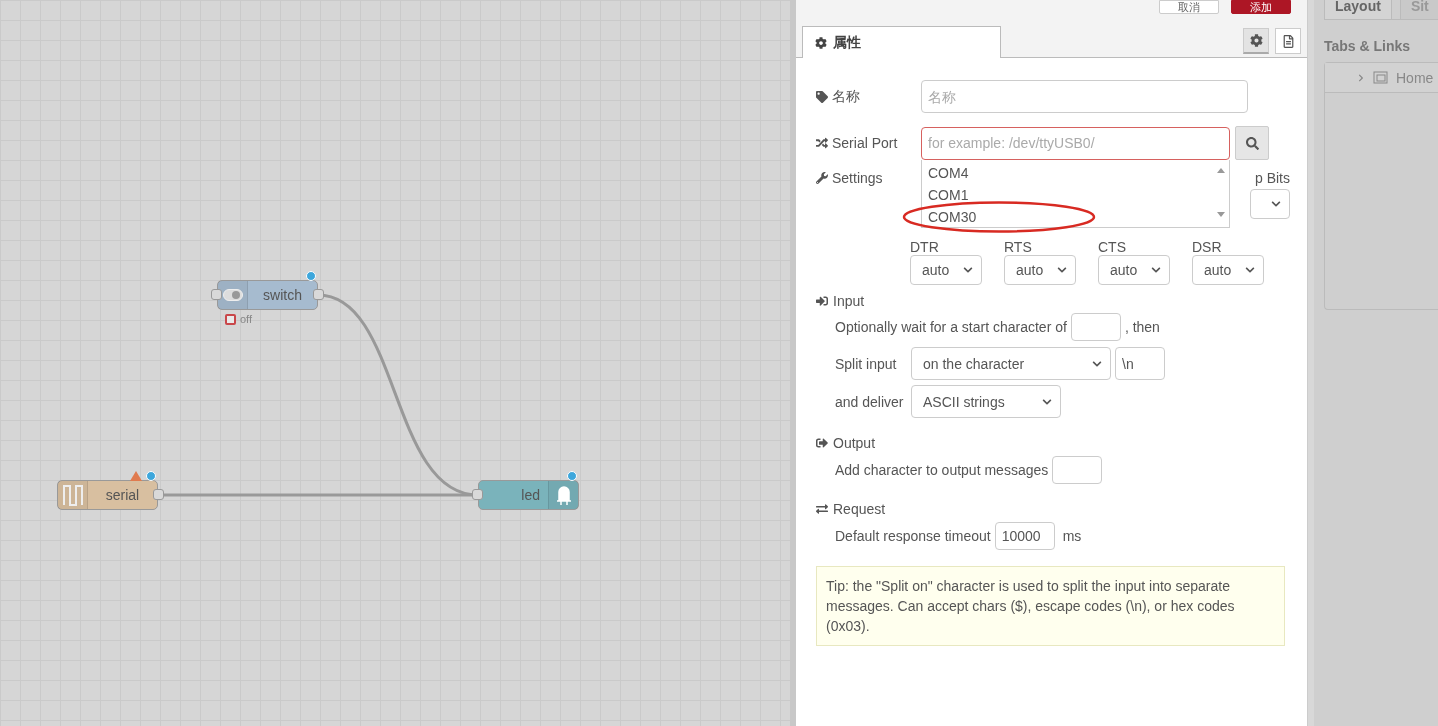 This screenshot has width=1438, height=726. I want to click on add-button: 添加, so click(1261, 7).